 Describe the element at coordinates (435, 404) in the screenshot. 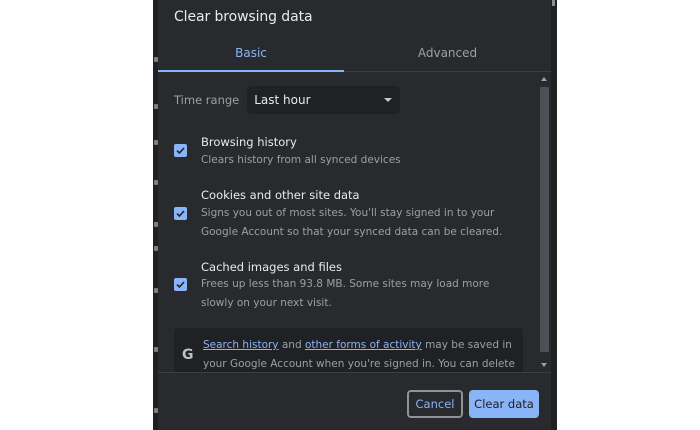

I see `cancel-button: Cancel` at that location.